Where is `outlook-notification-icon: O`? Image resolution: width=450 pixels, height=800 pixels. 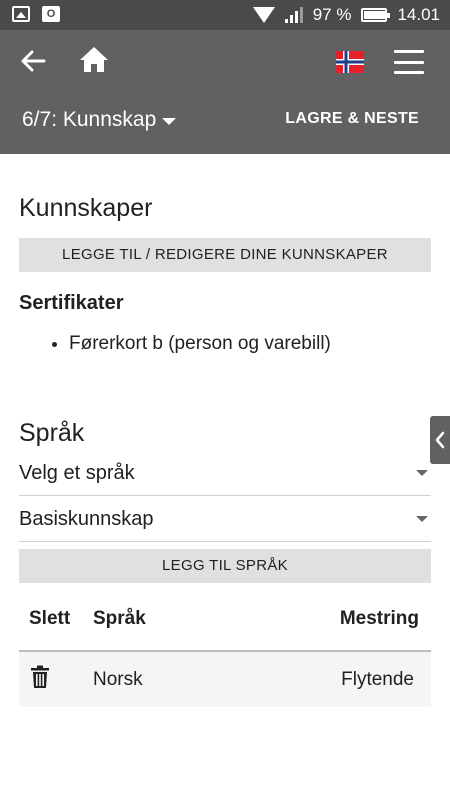
outlook-notification-icon: O is located at coordinates (51, 14).